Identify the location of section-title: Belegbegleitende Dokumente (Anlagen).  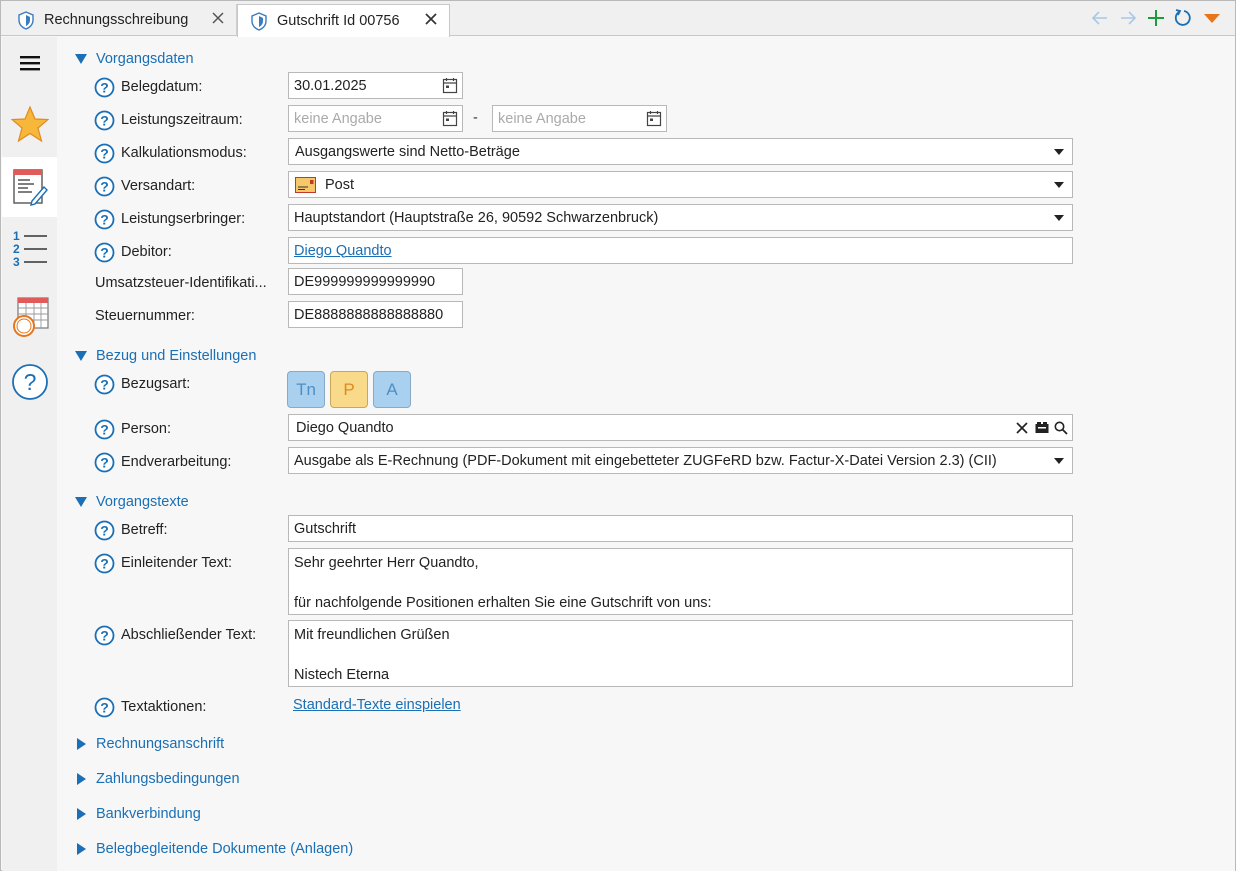
(225, 849).